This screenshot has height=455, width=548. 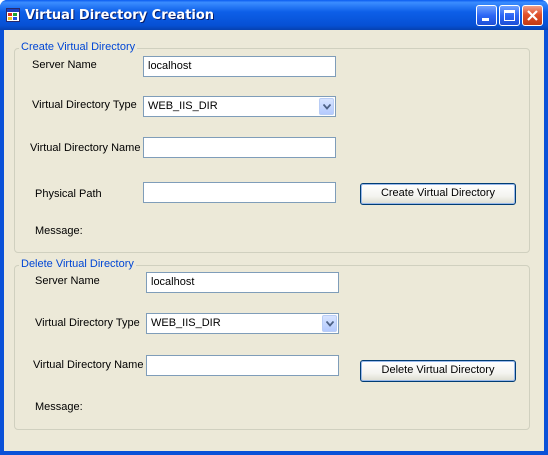 I want to click on create-name-label: Virtual Directory Name, so click(x=85, y=148).